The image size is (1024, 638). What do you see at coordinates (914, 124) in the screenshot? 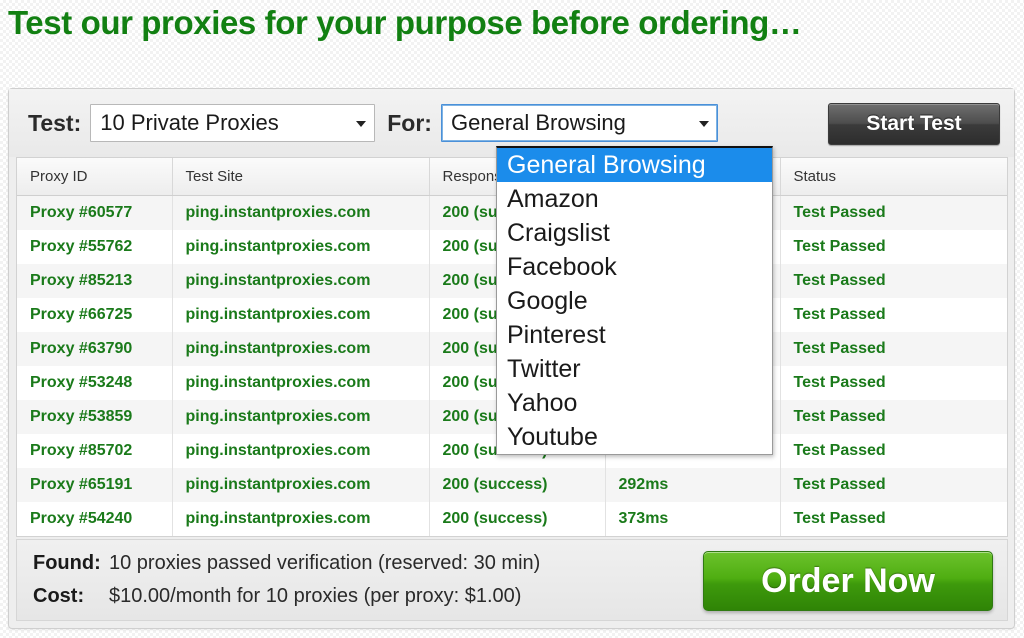
I see `start-test-button: Start Test` at bounding box center [914, 124].